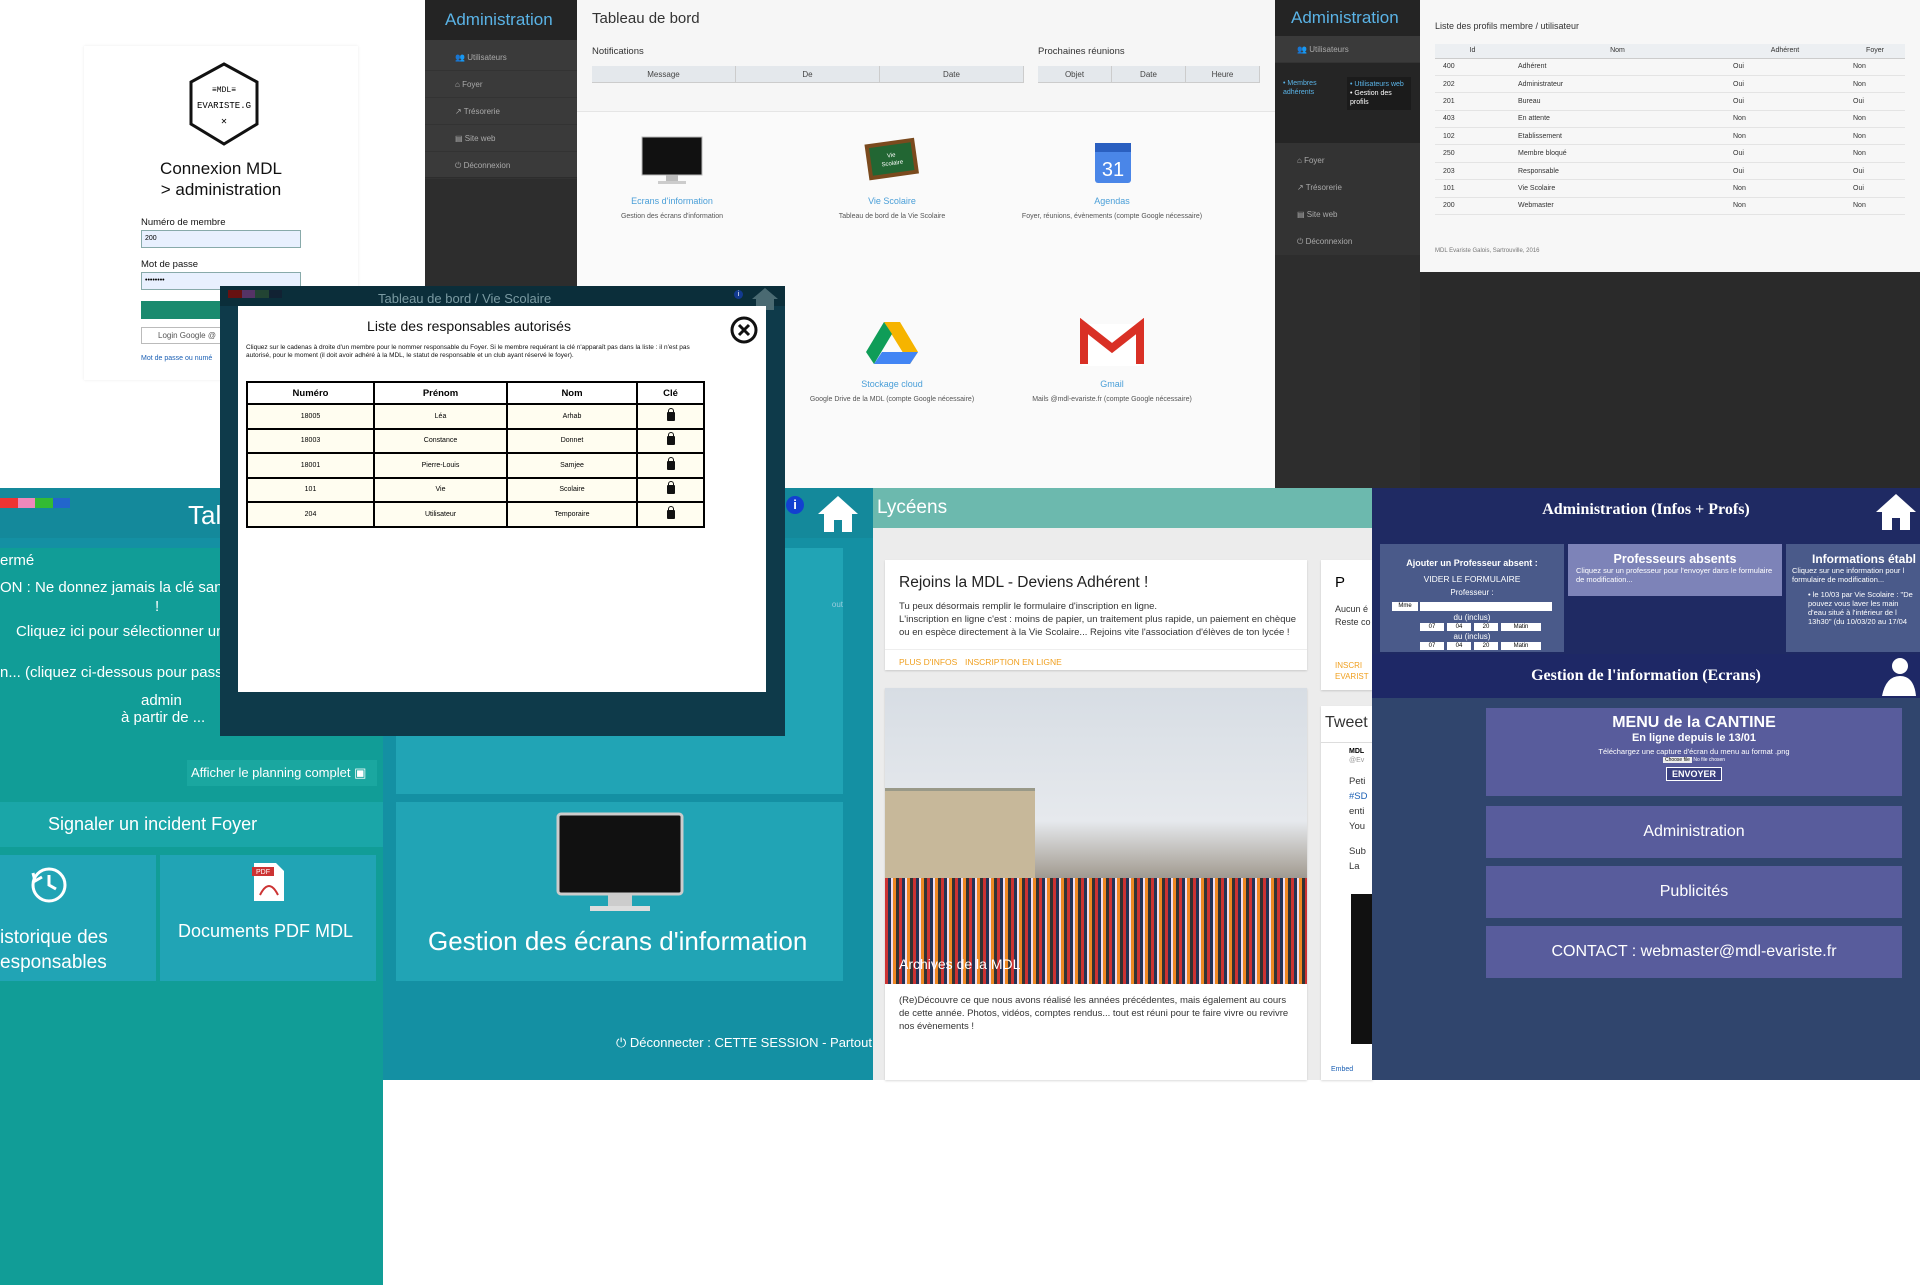 This screenshot has height=1285, width=1920. I want to click on profile-row: 102 Etablissement Non Non, so click(1670, 136).